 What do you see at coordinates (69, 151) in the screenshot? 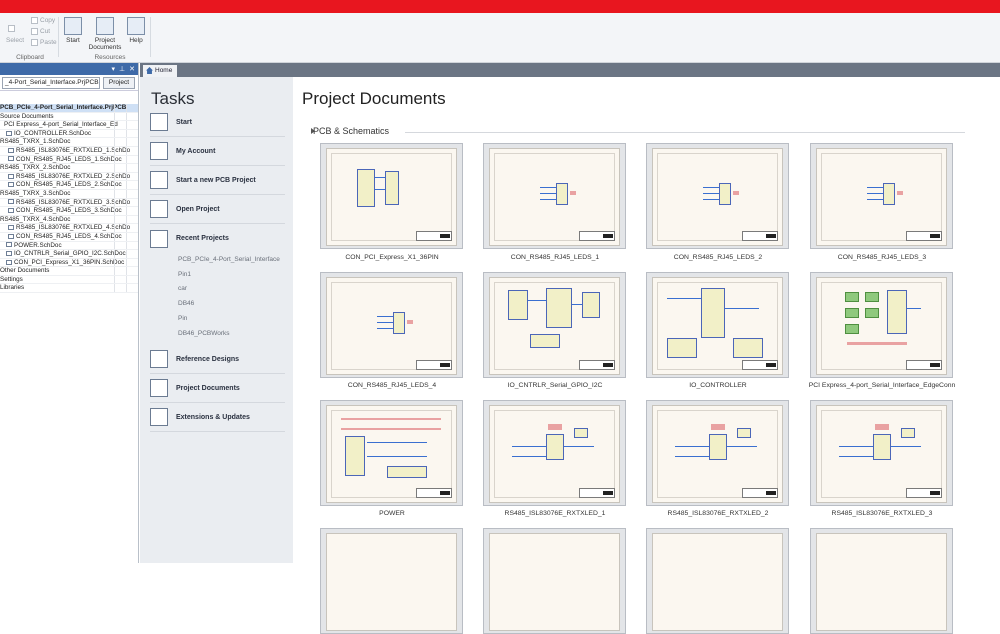
I see `tree-item: RS485_ISL83076E_RXTXLED_1.SchDo` at bounding box center [69, 151].